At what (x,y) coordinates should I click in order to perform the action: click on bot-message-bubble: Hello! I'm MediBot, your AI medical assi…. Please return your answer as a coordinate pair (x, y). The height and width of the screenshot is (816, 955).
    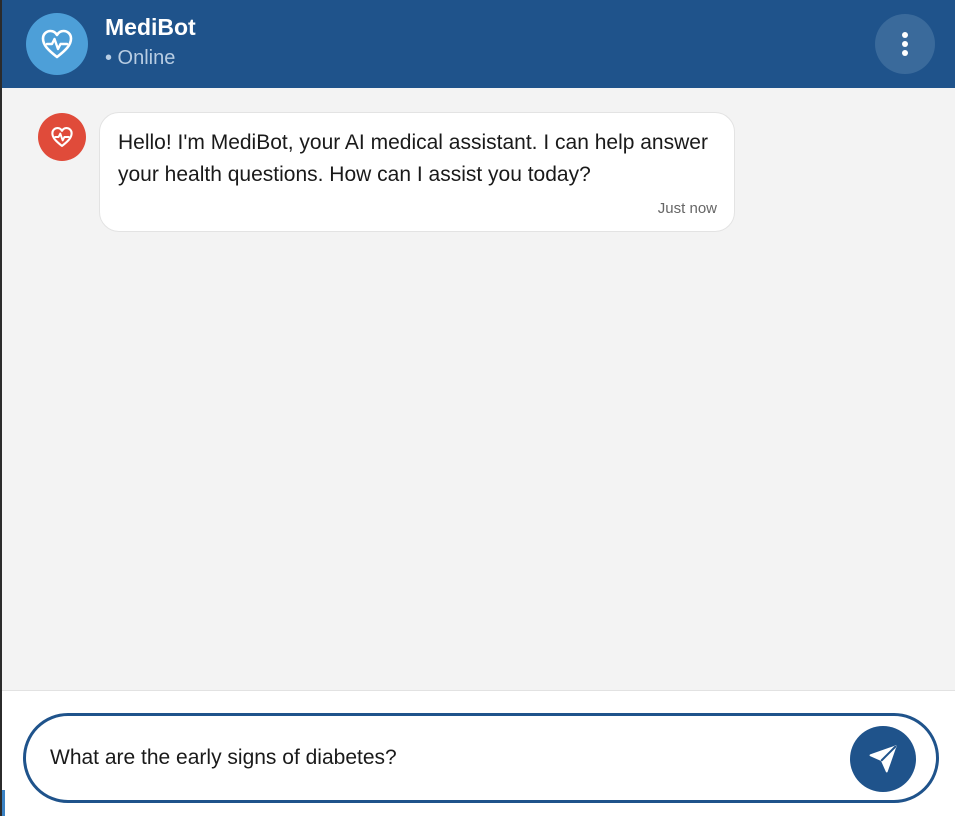
    Looking at the image, I should click on (417, 172).